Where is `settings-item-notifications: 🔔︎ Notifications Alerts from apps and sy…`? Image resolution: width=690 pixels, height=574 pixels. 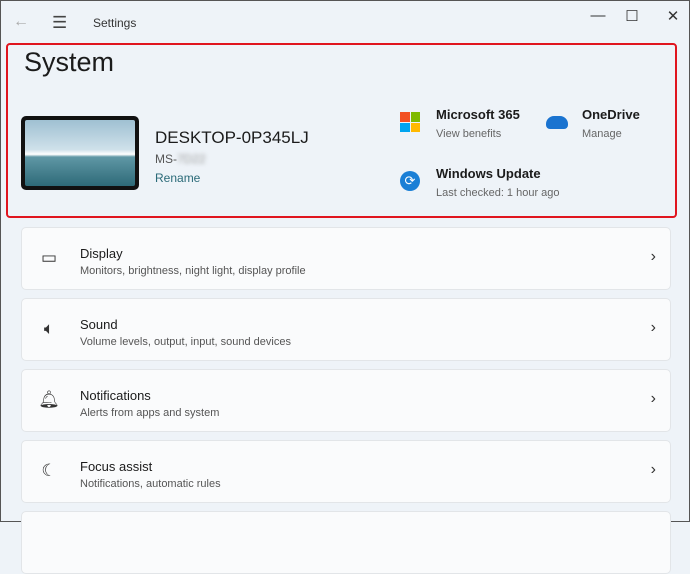 settings-item-notifications: 🔔︎ Notifications Alerts from apps and sy… is located at coordinates (346, 400).